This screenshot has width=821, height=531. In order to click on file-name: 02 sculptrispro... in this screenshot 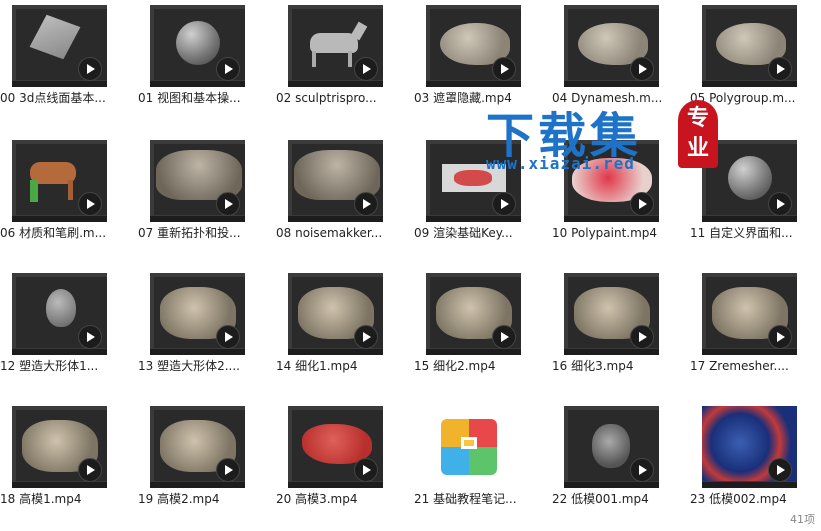, I will do `click(326, 98)`.